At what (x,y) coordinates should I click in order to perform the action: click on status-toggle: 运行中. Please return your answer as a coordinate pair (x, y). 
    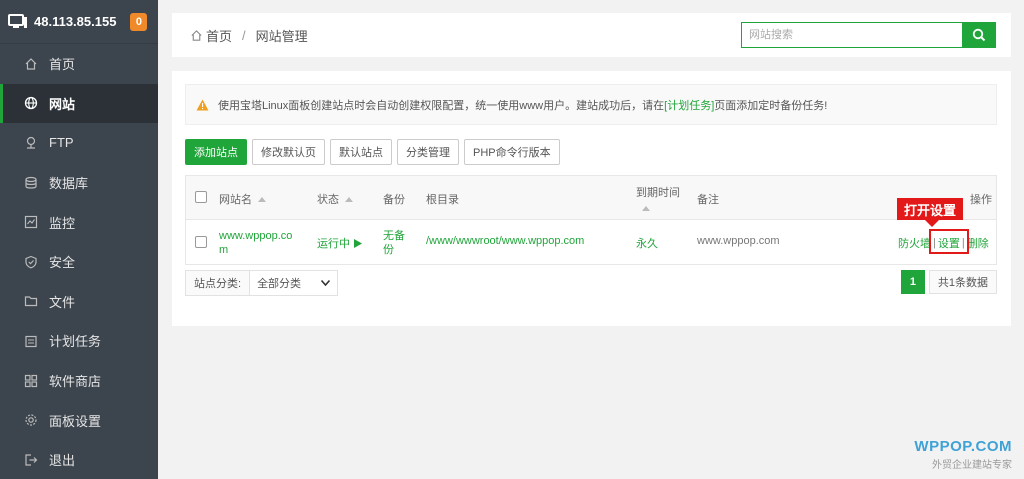
    Looking at the image, I should click on (339, 243).